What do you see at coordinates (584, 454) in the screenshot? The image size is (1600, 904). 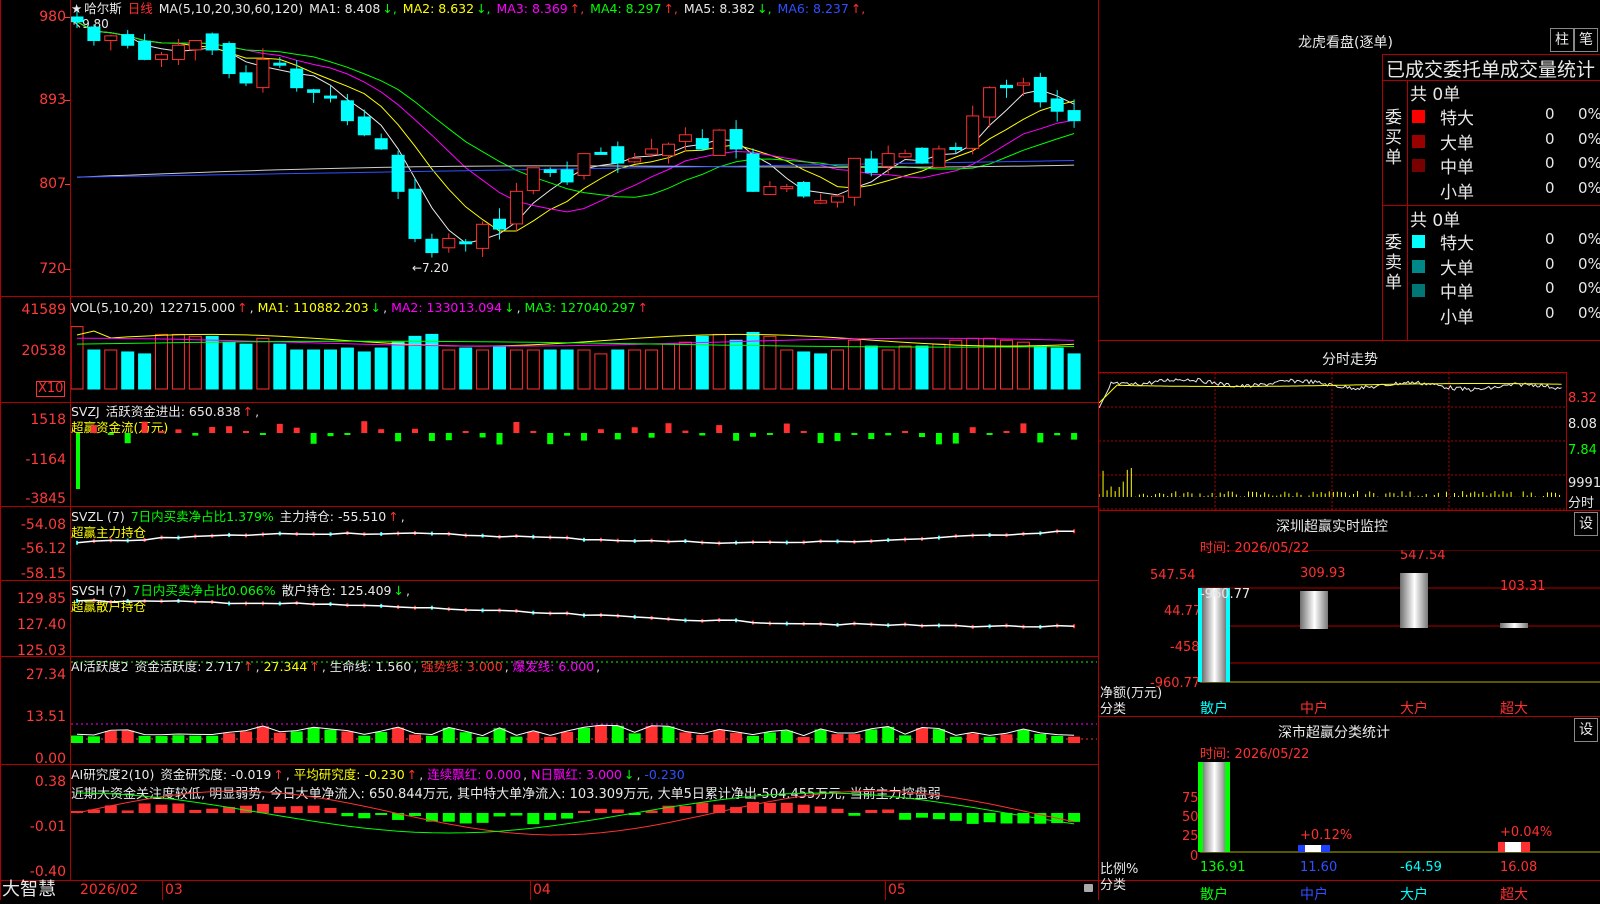 I see `fund-flow-chart` at bounding box center [584, 454].